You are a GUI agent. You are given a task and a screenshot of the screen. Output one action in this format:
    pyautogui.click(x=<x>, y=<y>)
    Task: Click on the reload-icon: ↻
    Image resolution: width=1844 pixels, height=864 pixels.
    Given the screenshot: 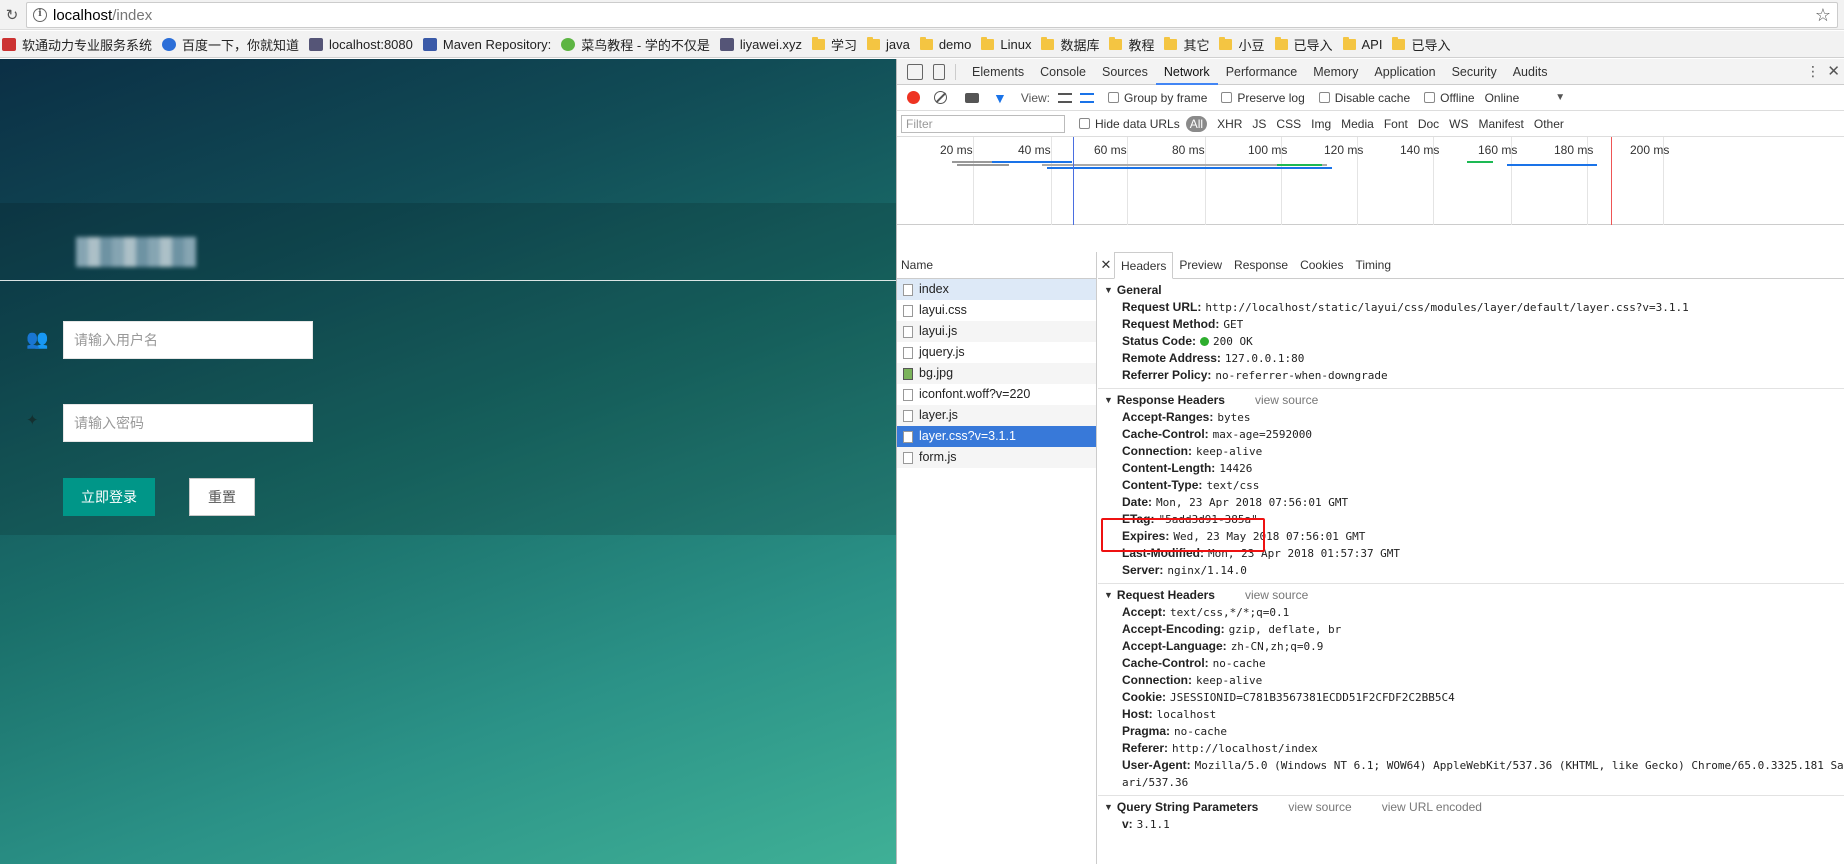 What is the action you would take?
    pyautogui.click(x=12, y=15)
    